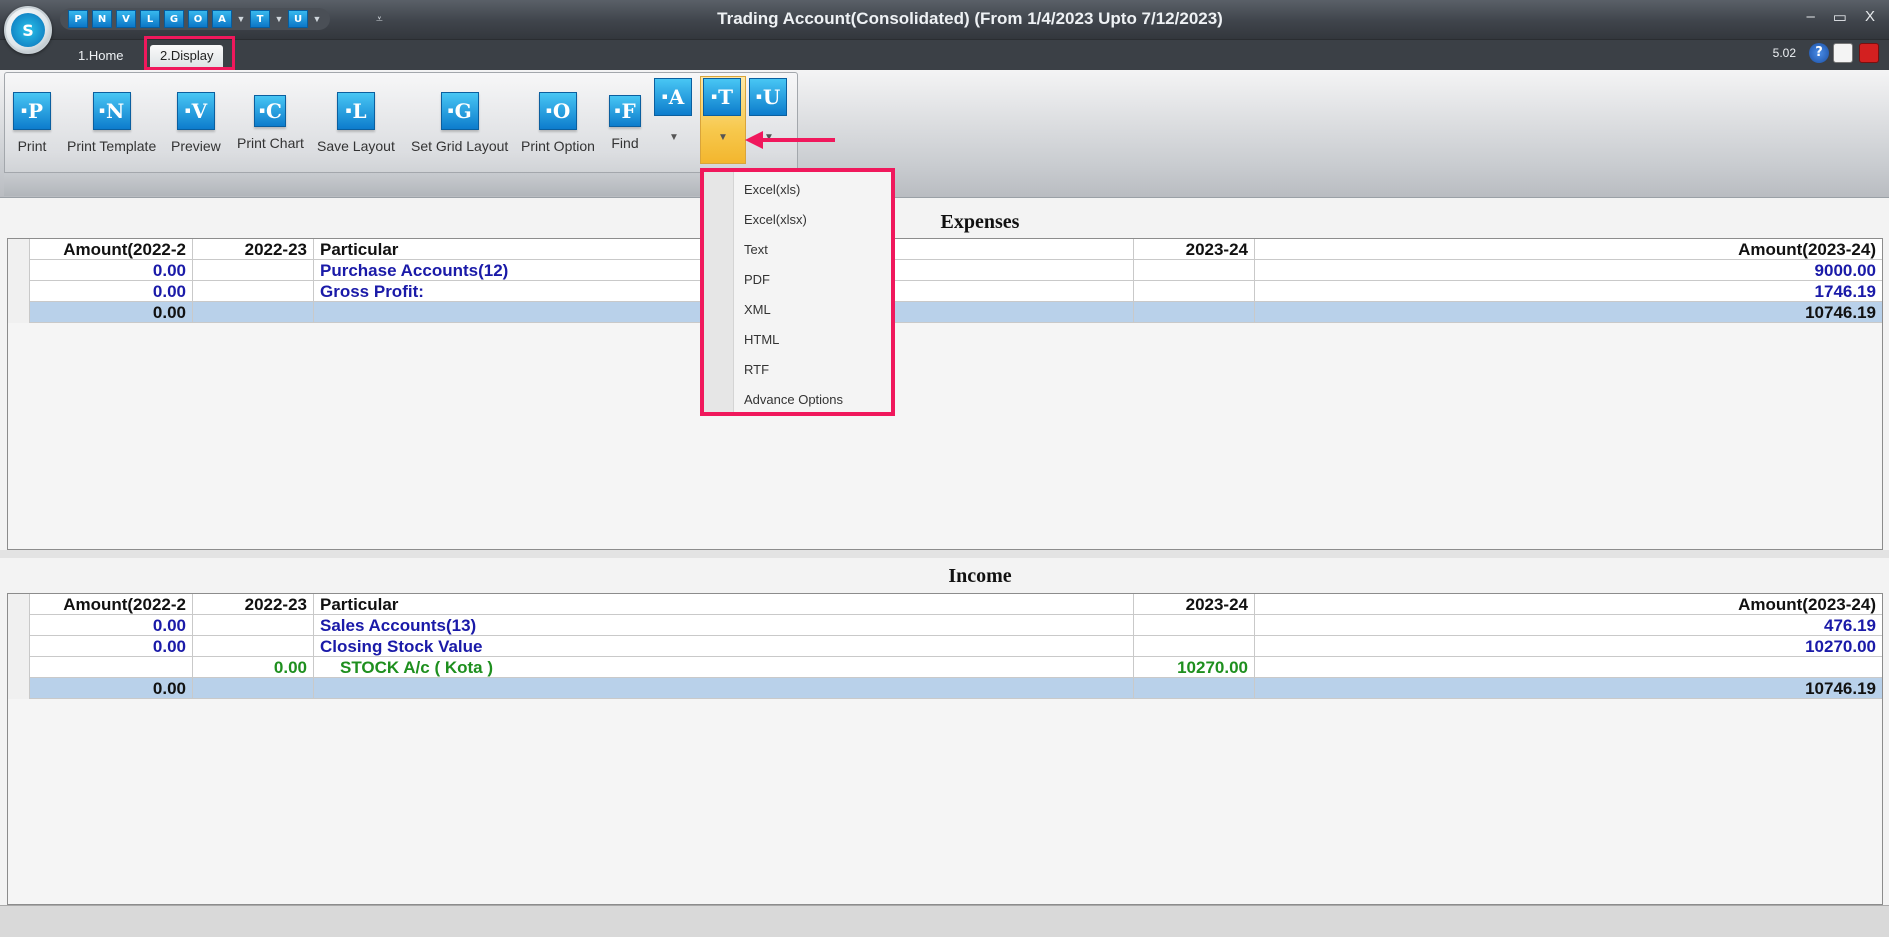 This screenshot has height=937, width=1889. What do you see at coordinates (944, 55) in the screenshot?
I see `ribbon-tab-bar: 1.Home 2.Display` at bounding box center [944, 55].